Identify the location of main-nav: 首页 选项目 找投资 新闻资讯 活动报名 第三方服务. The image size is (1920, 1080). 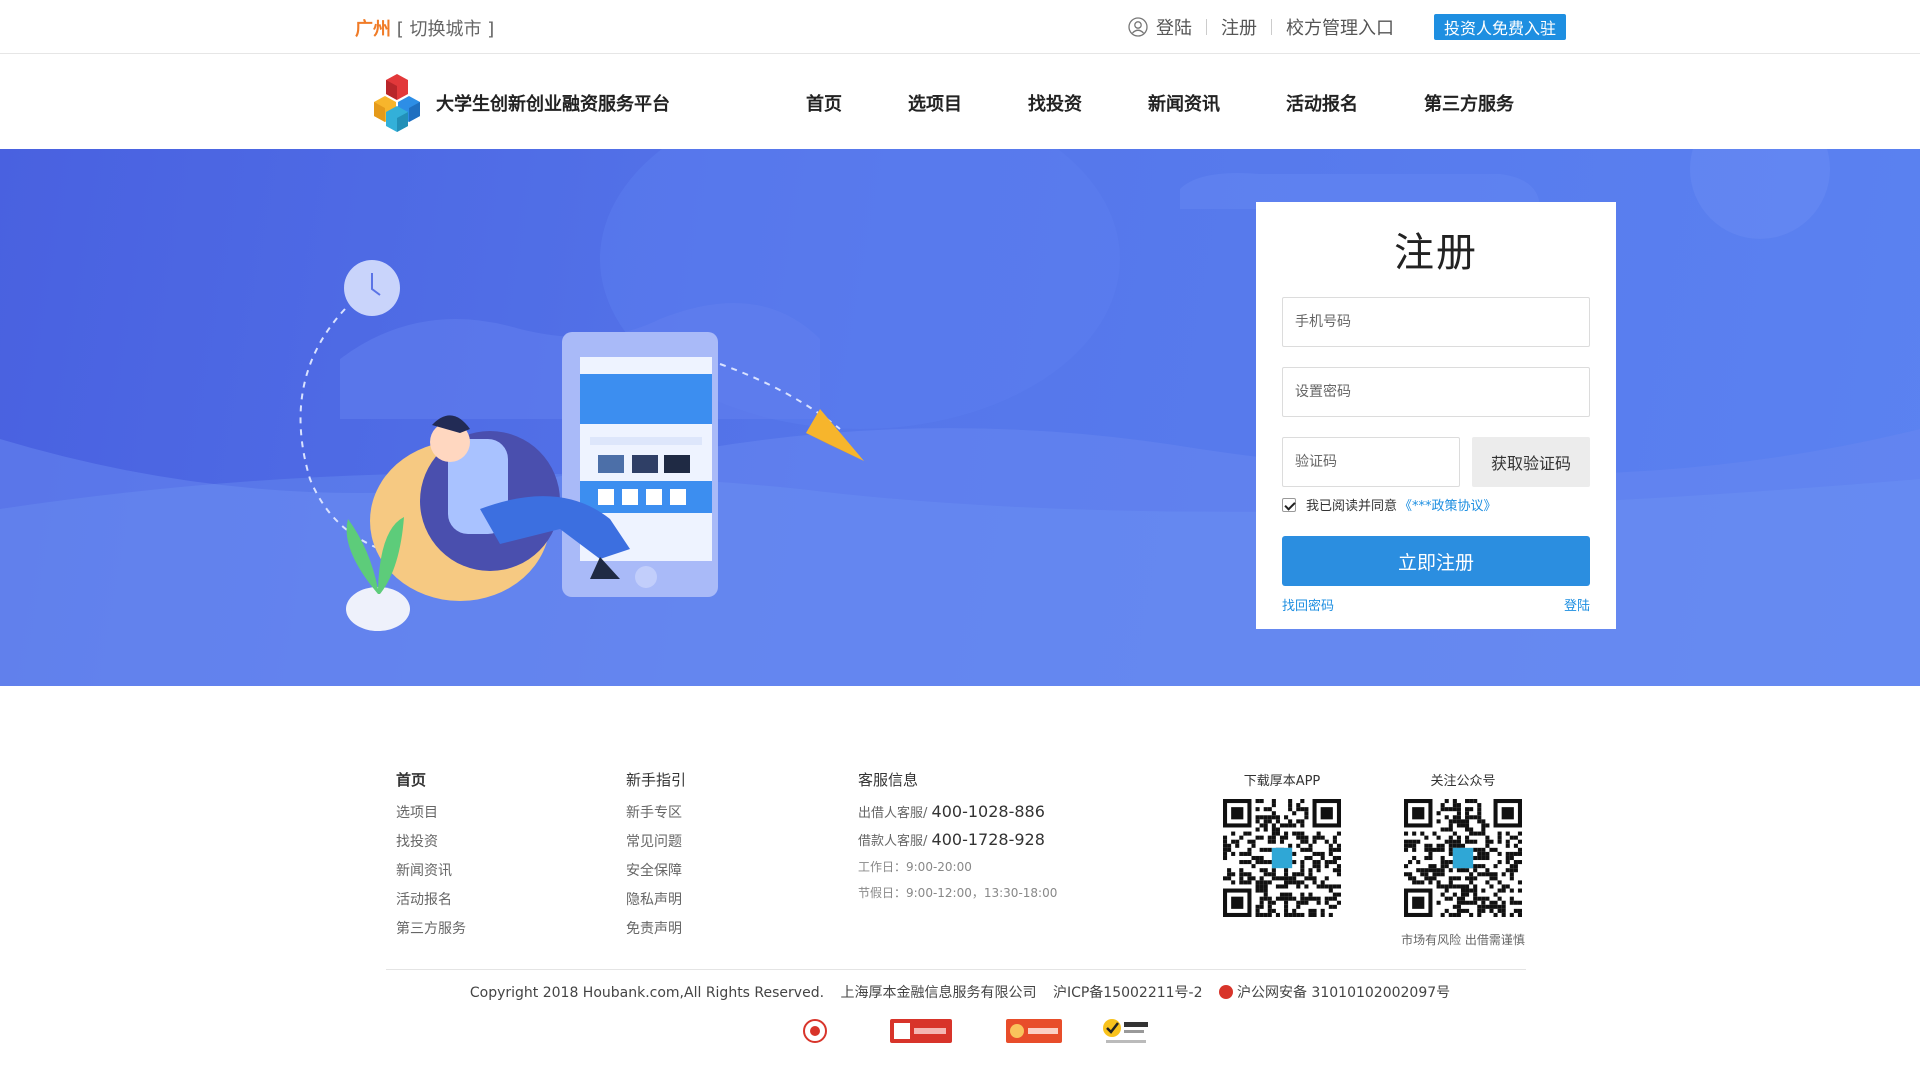
(1160, 103).